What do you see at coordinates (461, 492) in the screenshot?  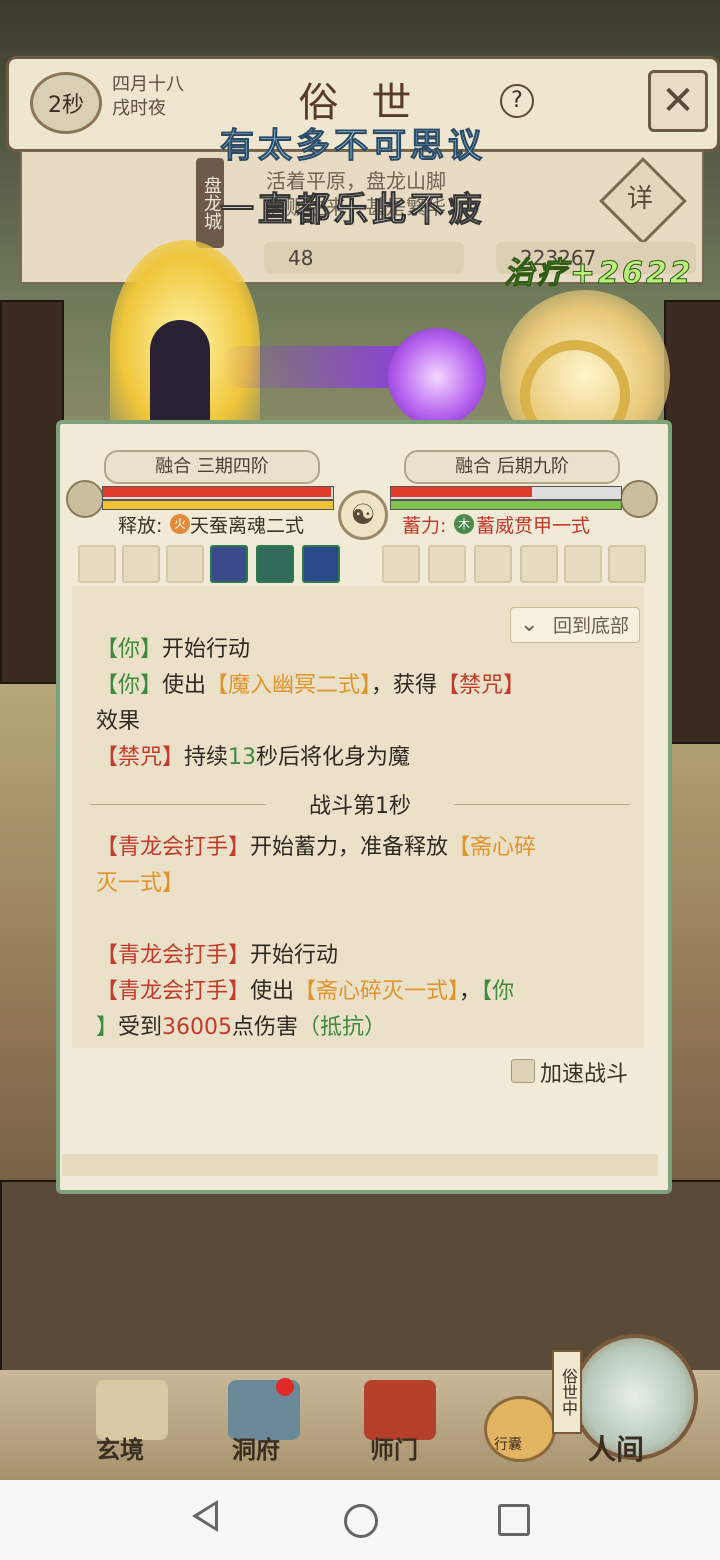 I see `enemy-hp-fill` at bounding box center [461, 492].